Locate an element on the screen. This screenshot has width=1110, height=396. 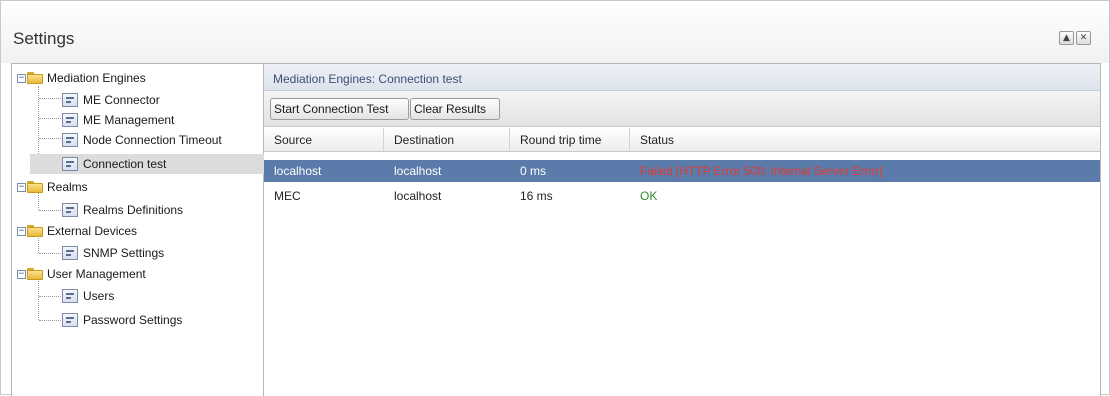
column-header-status: Status is located at coordinates (865, 140).